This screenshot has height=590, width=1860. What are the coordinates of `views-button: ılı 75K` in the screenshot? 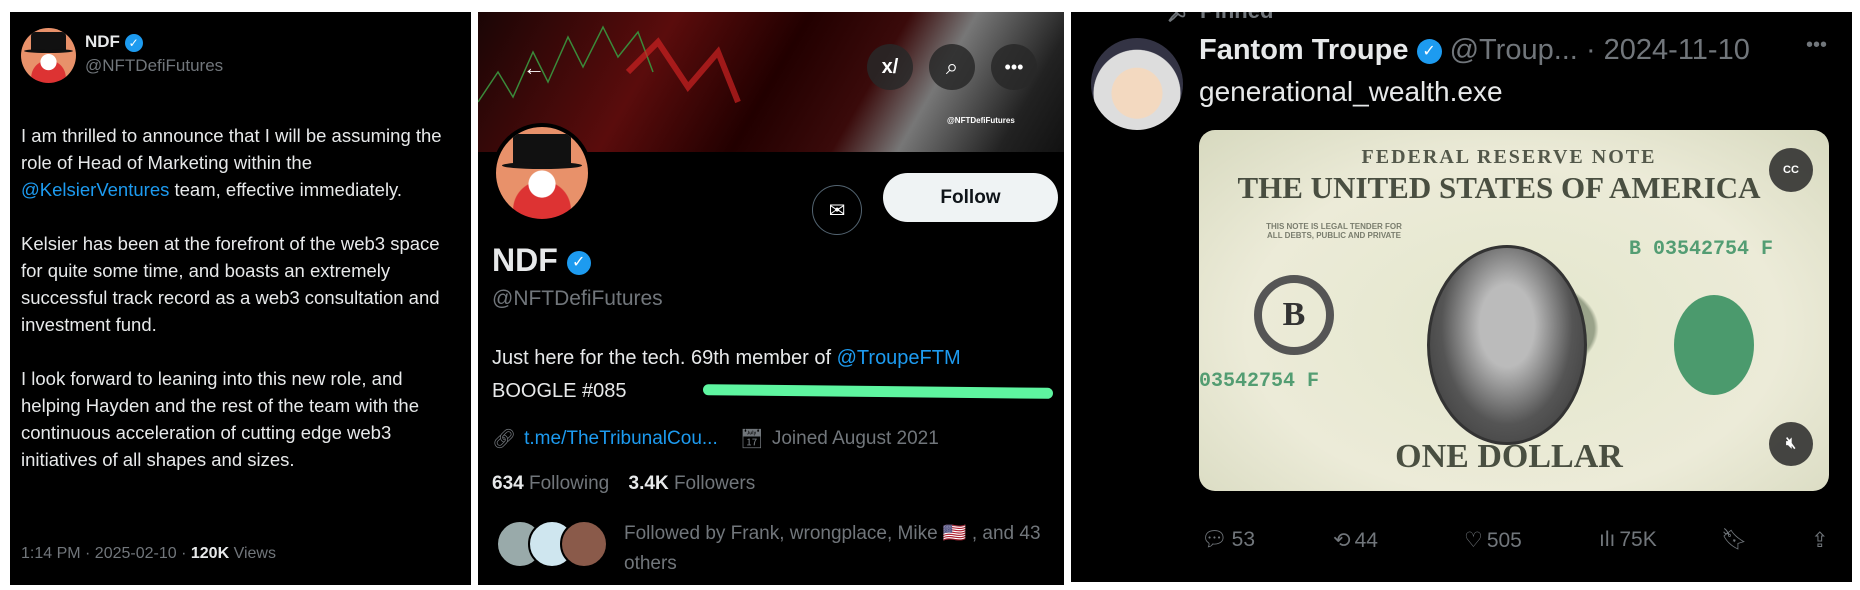 It's located at (1628, 540).